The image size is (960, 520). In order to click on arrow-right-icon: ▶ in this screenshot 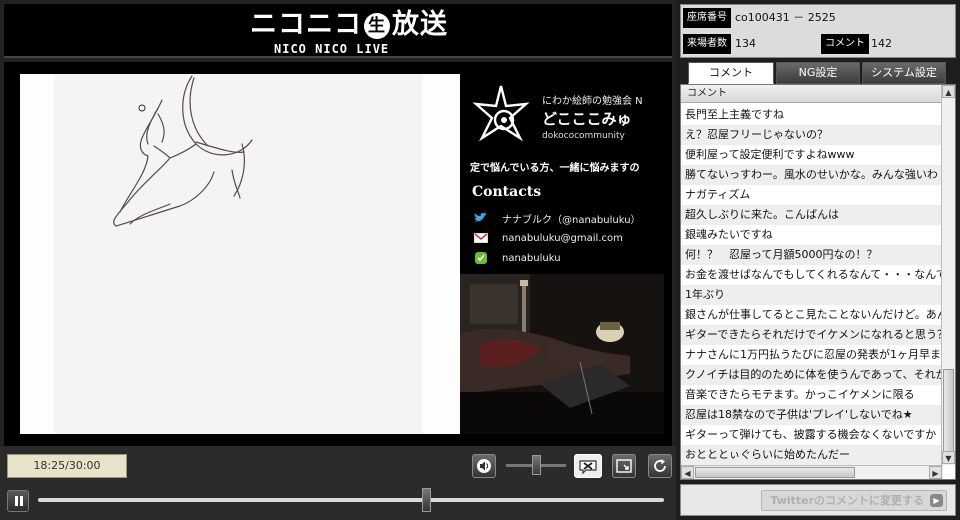, I will do `click(936, 500)`.